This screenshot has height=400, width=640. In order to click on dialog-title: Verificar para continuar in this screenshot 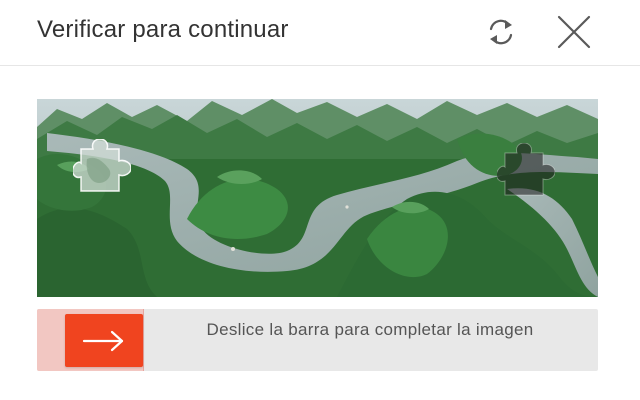, I will do `click(163, 29)`.